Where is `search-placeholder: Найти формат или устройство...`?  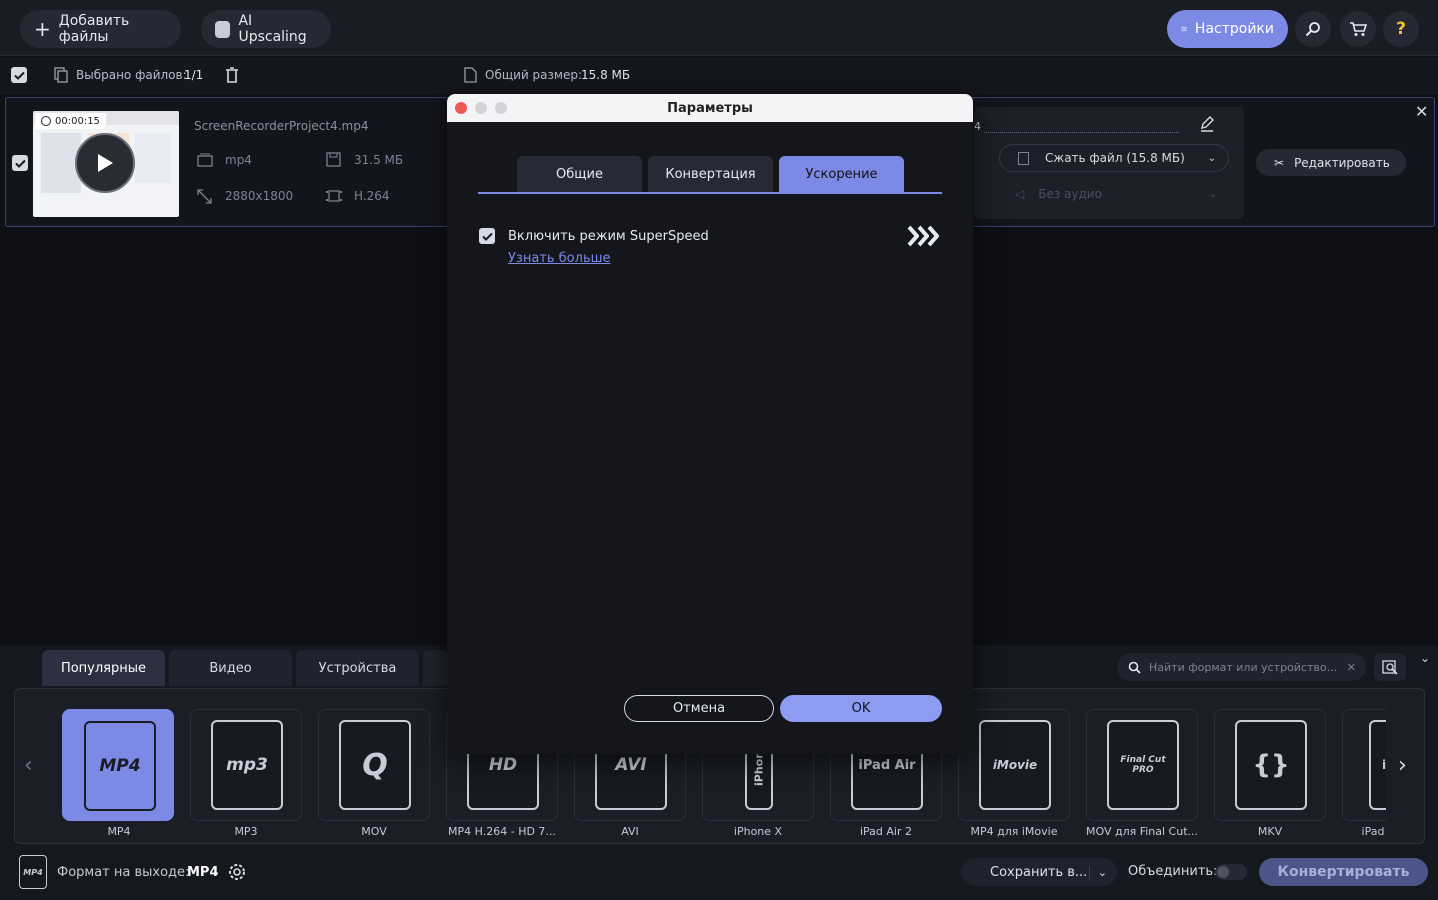
search-placeholder: Найти формат или устройство... is located at coordinates (1243, 667).